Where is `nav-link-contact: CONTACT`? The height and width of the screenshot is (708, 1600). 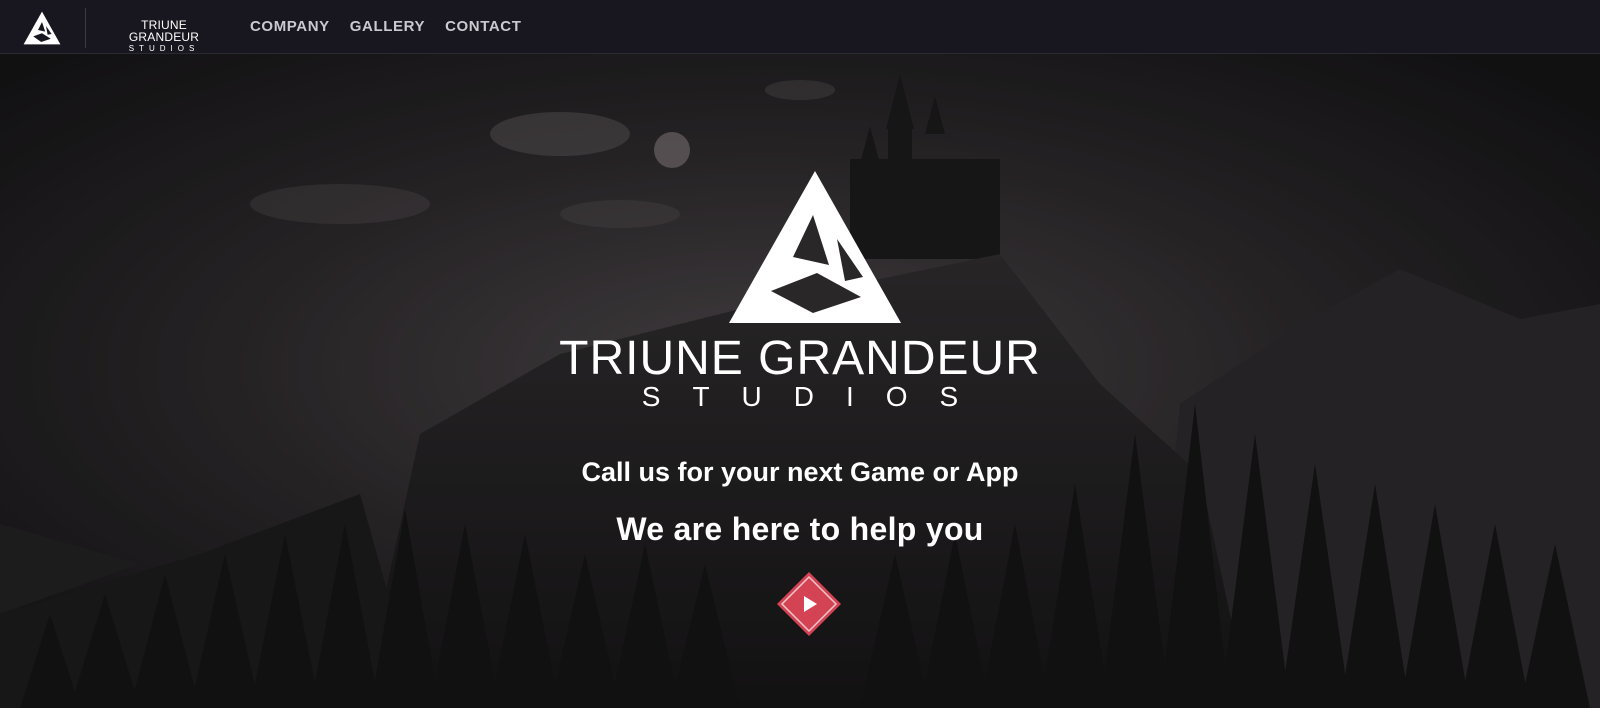 nav-link-contact: CONTACT is located at coordinates (483, 26).